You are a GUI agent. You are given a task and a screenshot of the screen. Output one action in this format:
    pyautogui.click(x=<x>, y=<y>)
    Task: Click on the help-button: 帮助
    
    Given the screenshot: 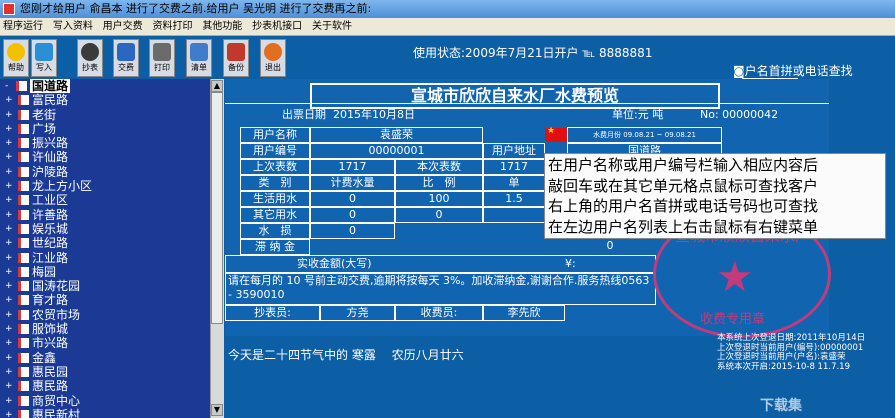 What is the action you would take?
    pyautogui.click(x=16, y=58)
    